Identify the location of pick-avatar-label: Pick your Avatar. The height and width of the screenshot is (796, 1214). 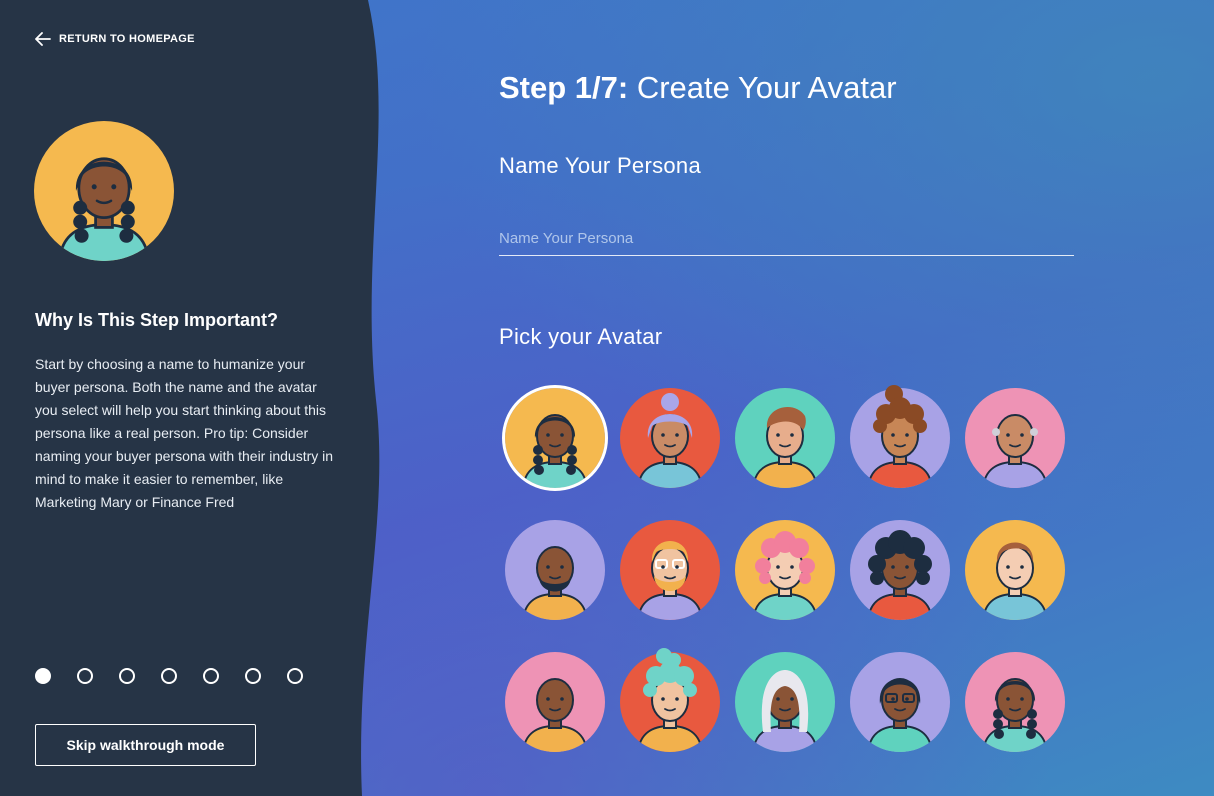
(581, 336).